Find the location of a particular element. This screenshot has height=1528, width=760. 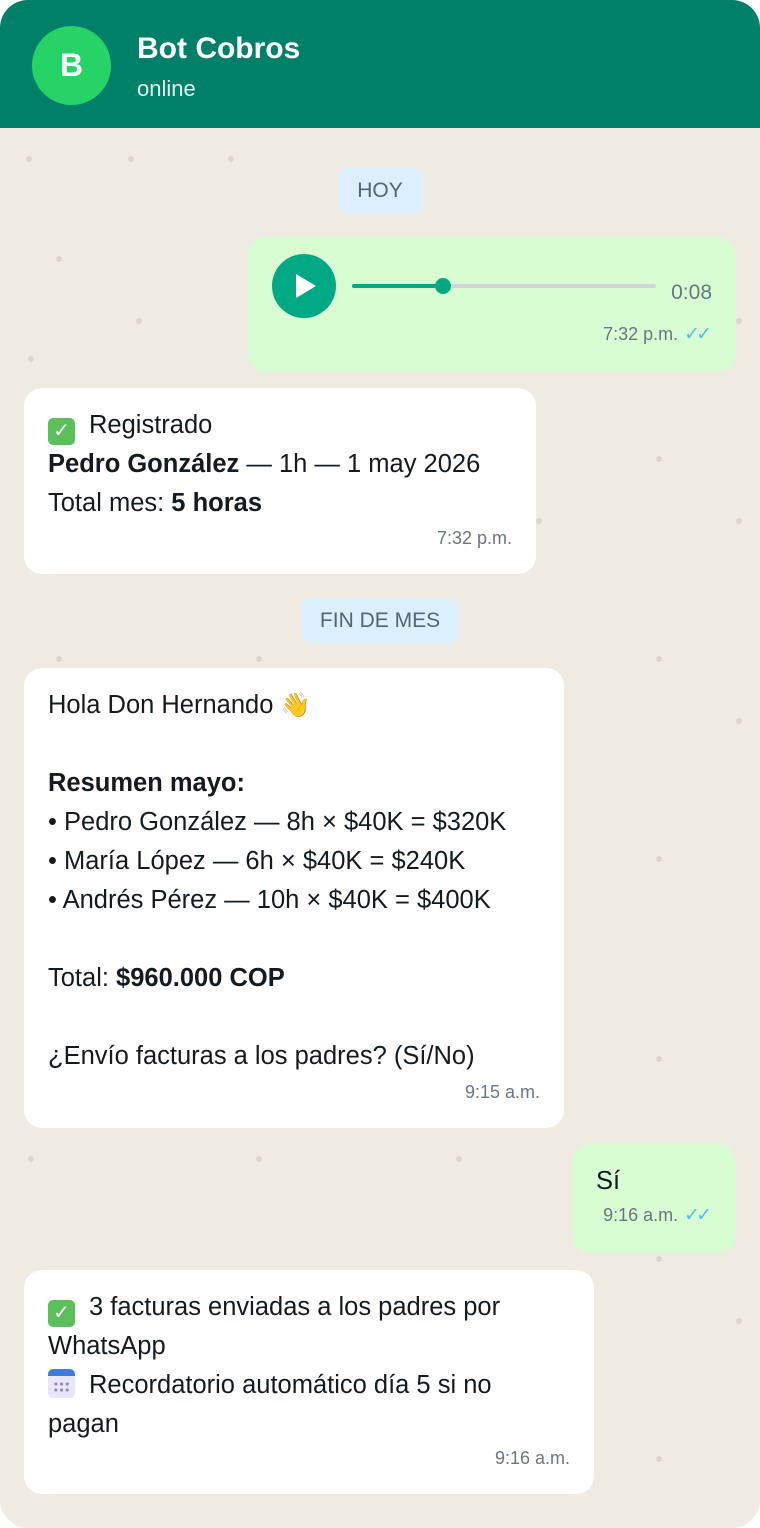

message-line: Pedro González — 1h — 1 may 2026 is located at coordinates (280, 464).